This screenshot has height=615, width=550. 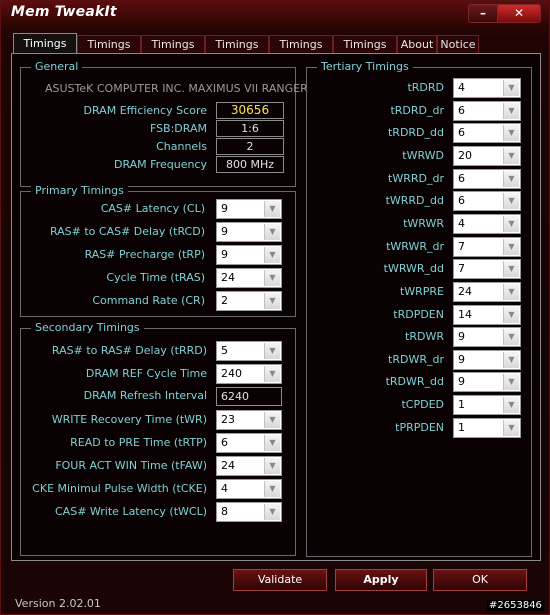 I want to click on tab-timings-2: Timings #2, so click(x=109, y=51).